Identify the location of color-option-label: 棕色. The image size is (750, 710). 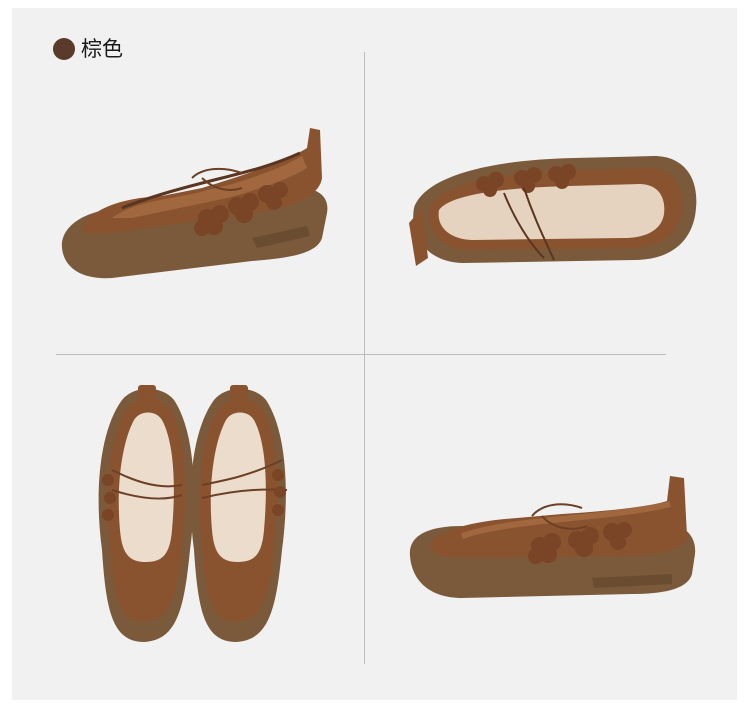
(88, 49).